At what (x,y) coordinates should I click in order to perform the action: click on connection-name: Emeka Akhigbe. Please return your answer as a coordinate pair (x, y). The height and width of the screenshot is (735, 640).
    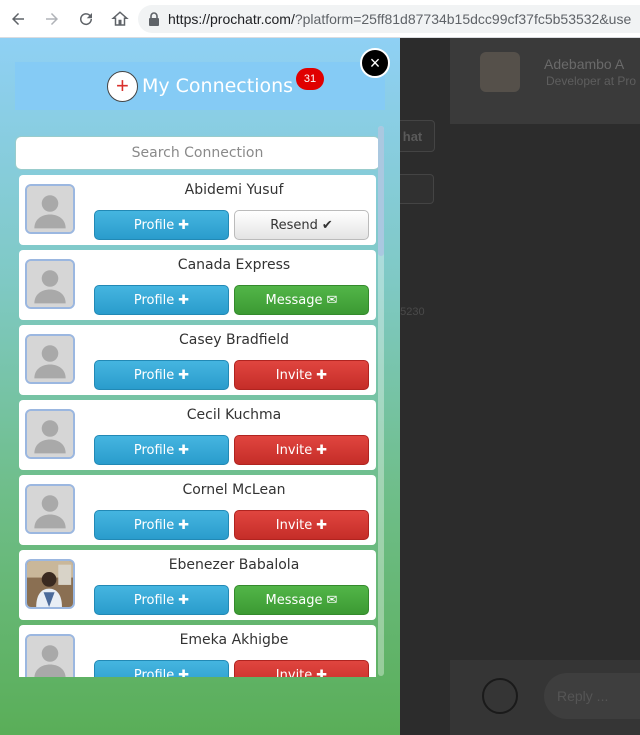
    Looking at the image, I should click on (234, 640).